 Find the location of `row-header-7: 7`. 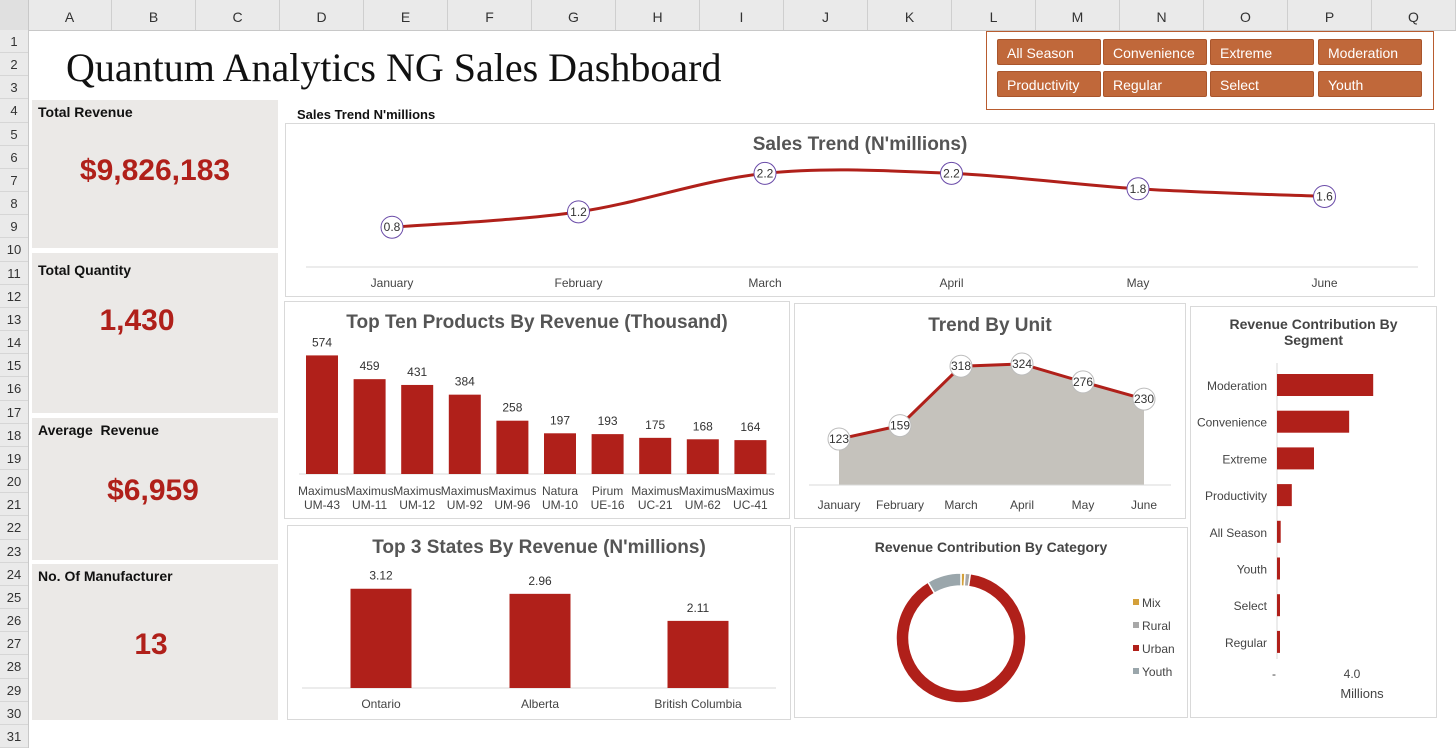

row-header-7: 7 is located at coordinates (14, 181).